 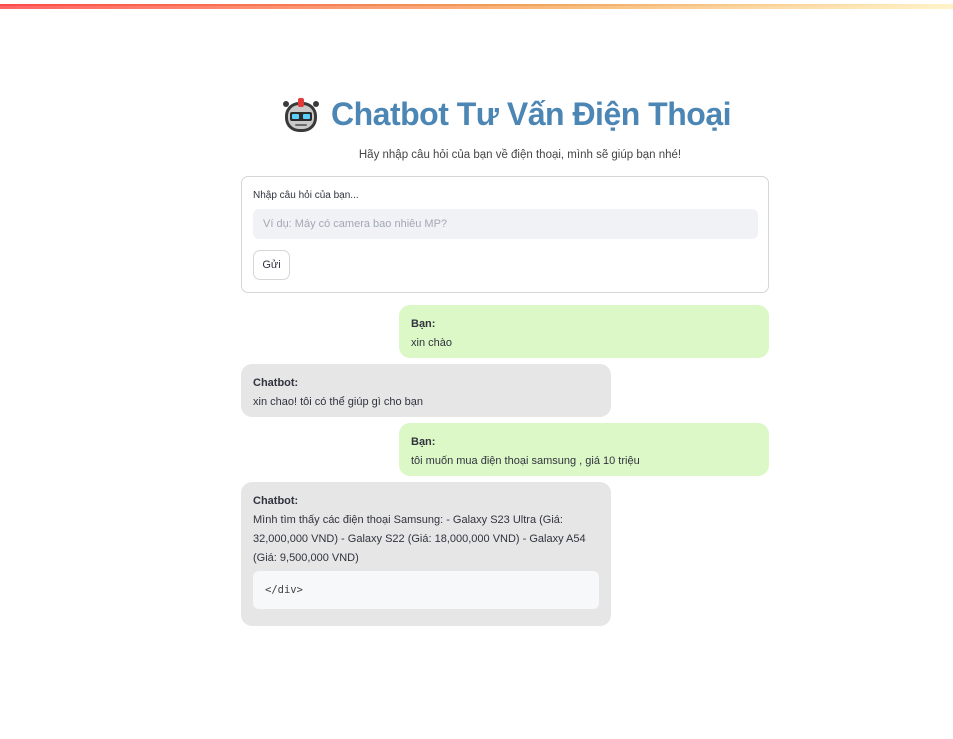 I want to click on message-text: xin chao! tôi có thể giúp gì cho bạn, so click(x=338, y=402).